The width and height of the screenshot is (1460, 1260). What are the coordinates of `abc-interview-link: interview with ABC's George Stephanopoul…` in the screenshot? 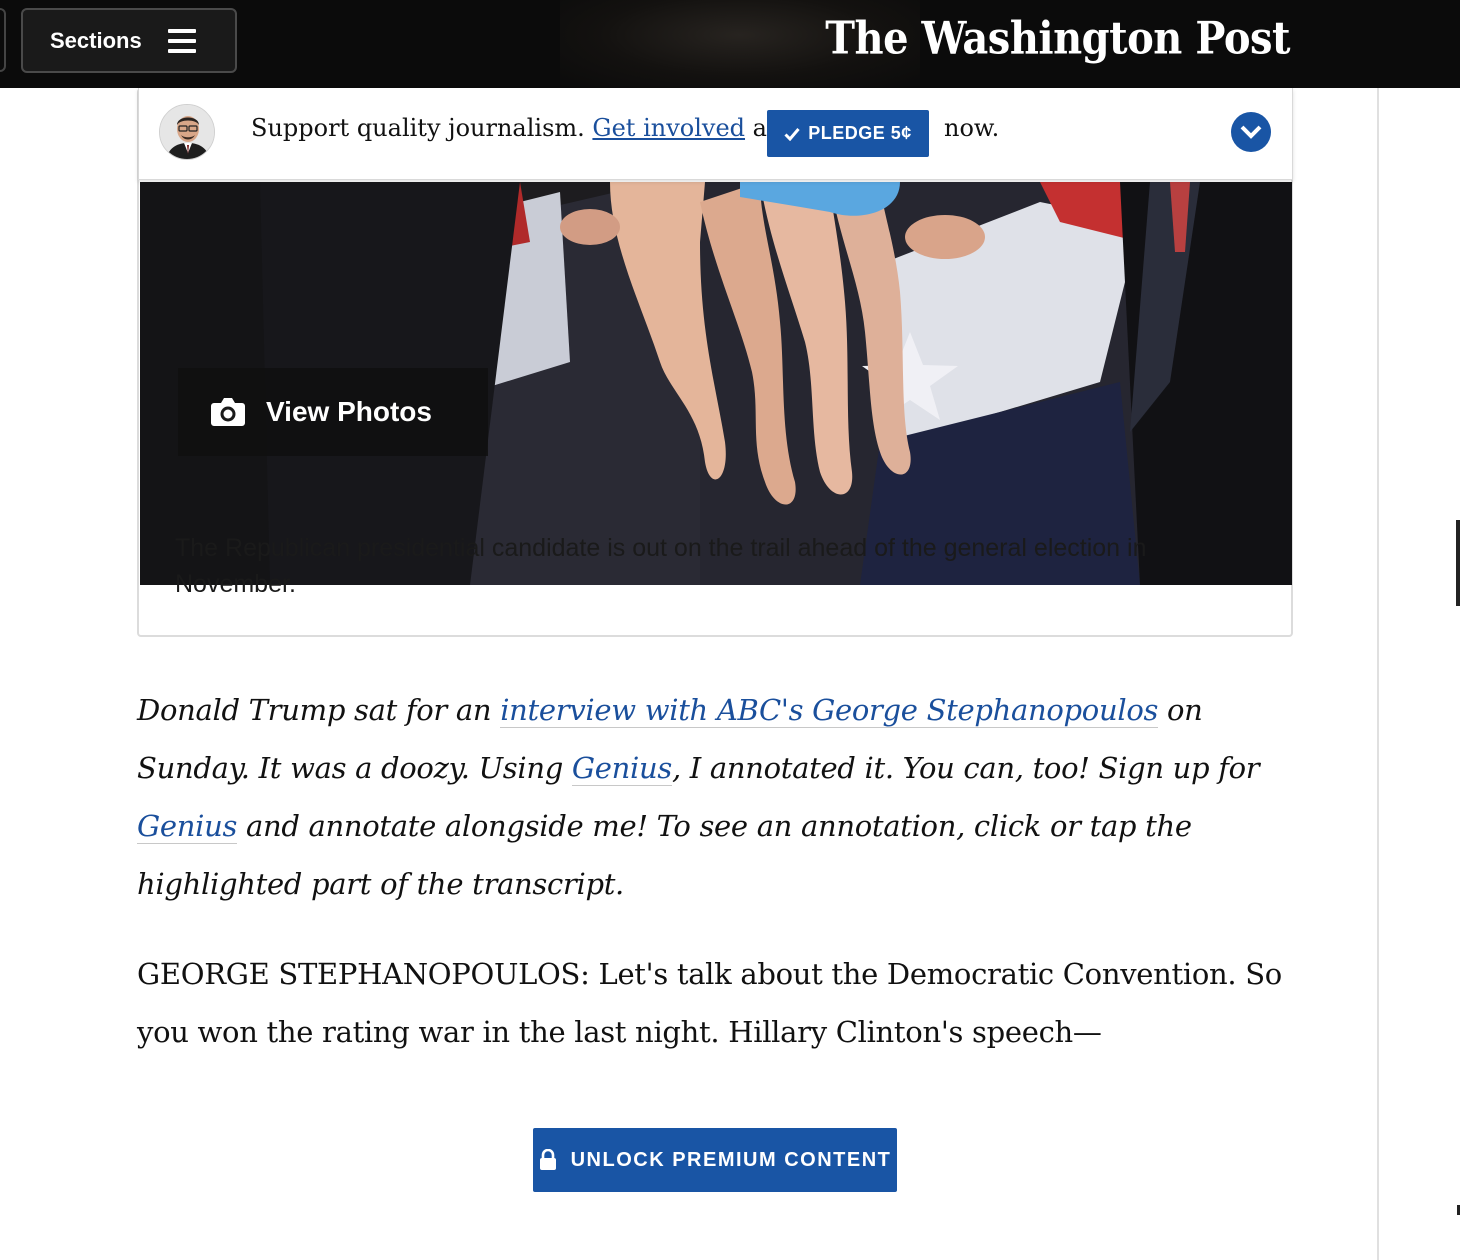 It's located at (829, 710).